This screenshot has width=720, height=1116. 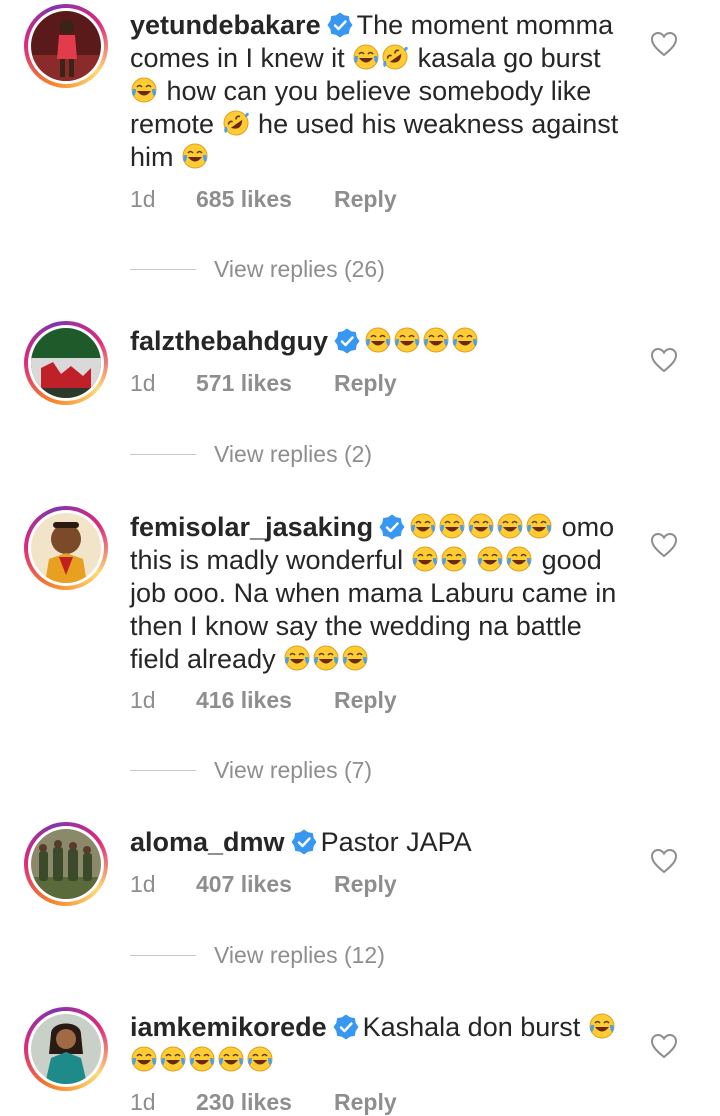 What do you see at coordinates (207, 842) in the screenshot?
I see `username-link: aloma_dmw` at bounding box center [207, 842].